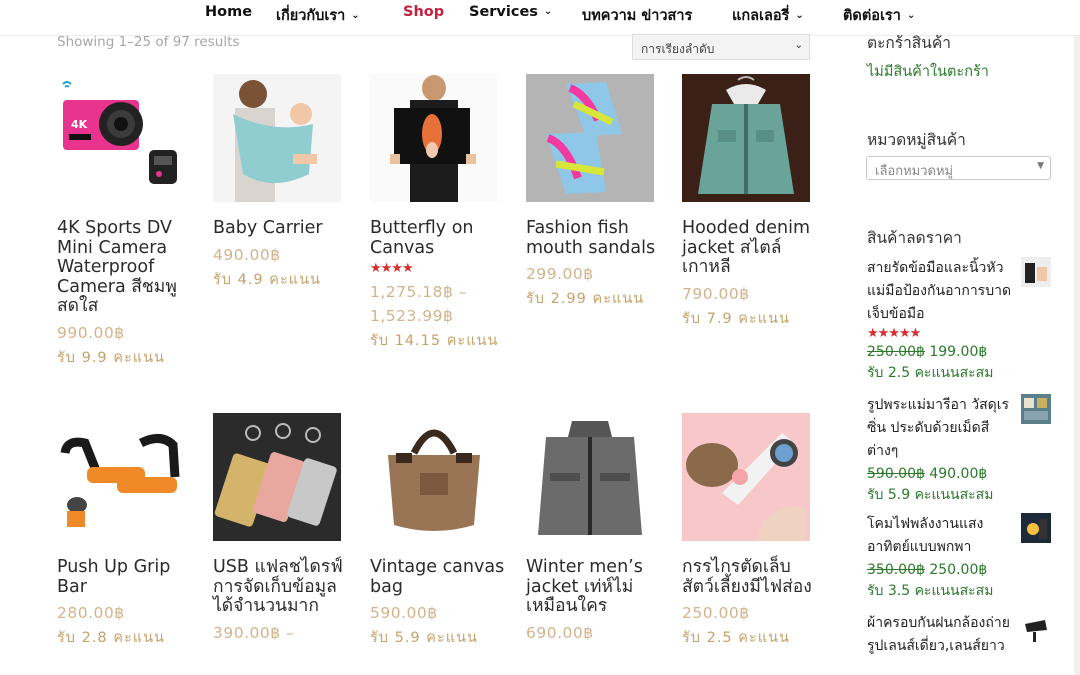 The height and width of the screenshot is (675, 1080). Describe the element at coordinates (91, 332) in the screenshot. I see `product-price: 990.00฿` at that location.